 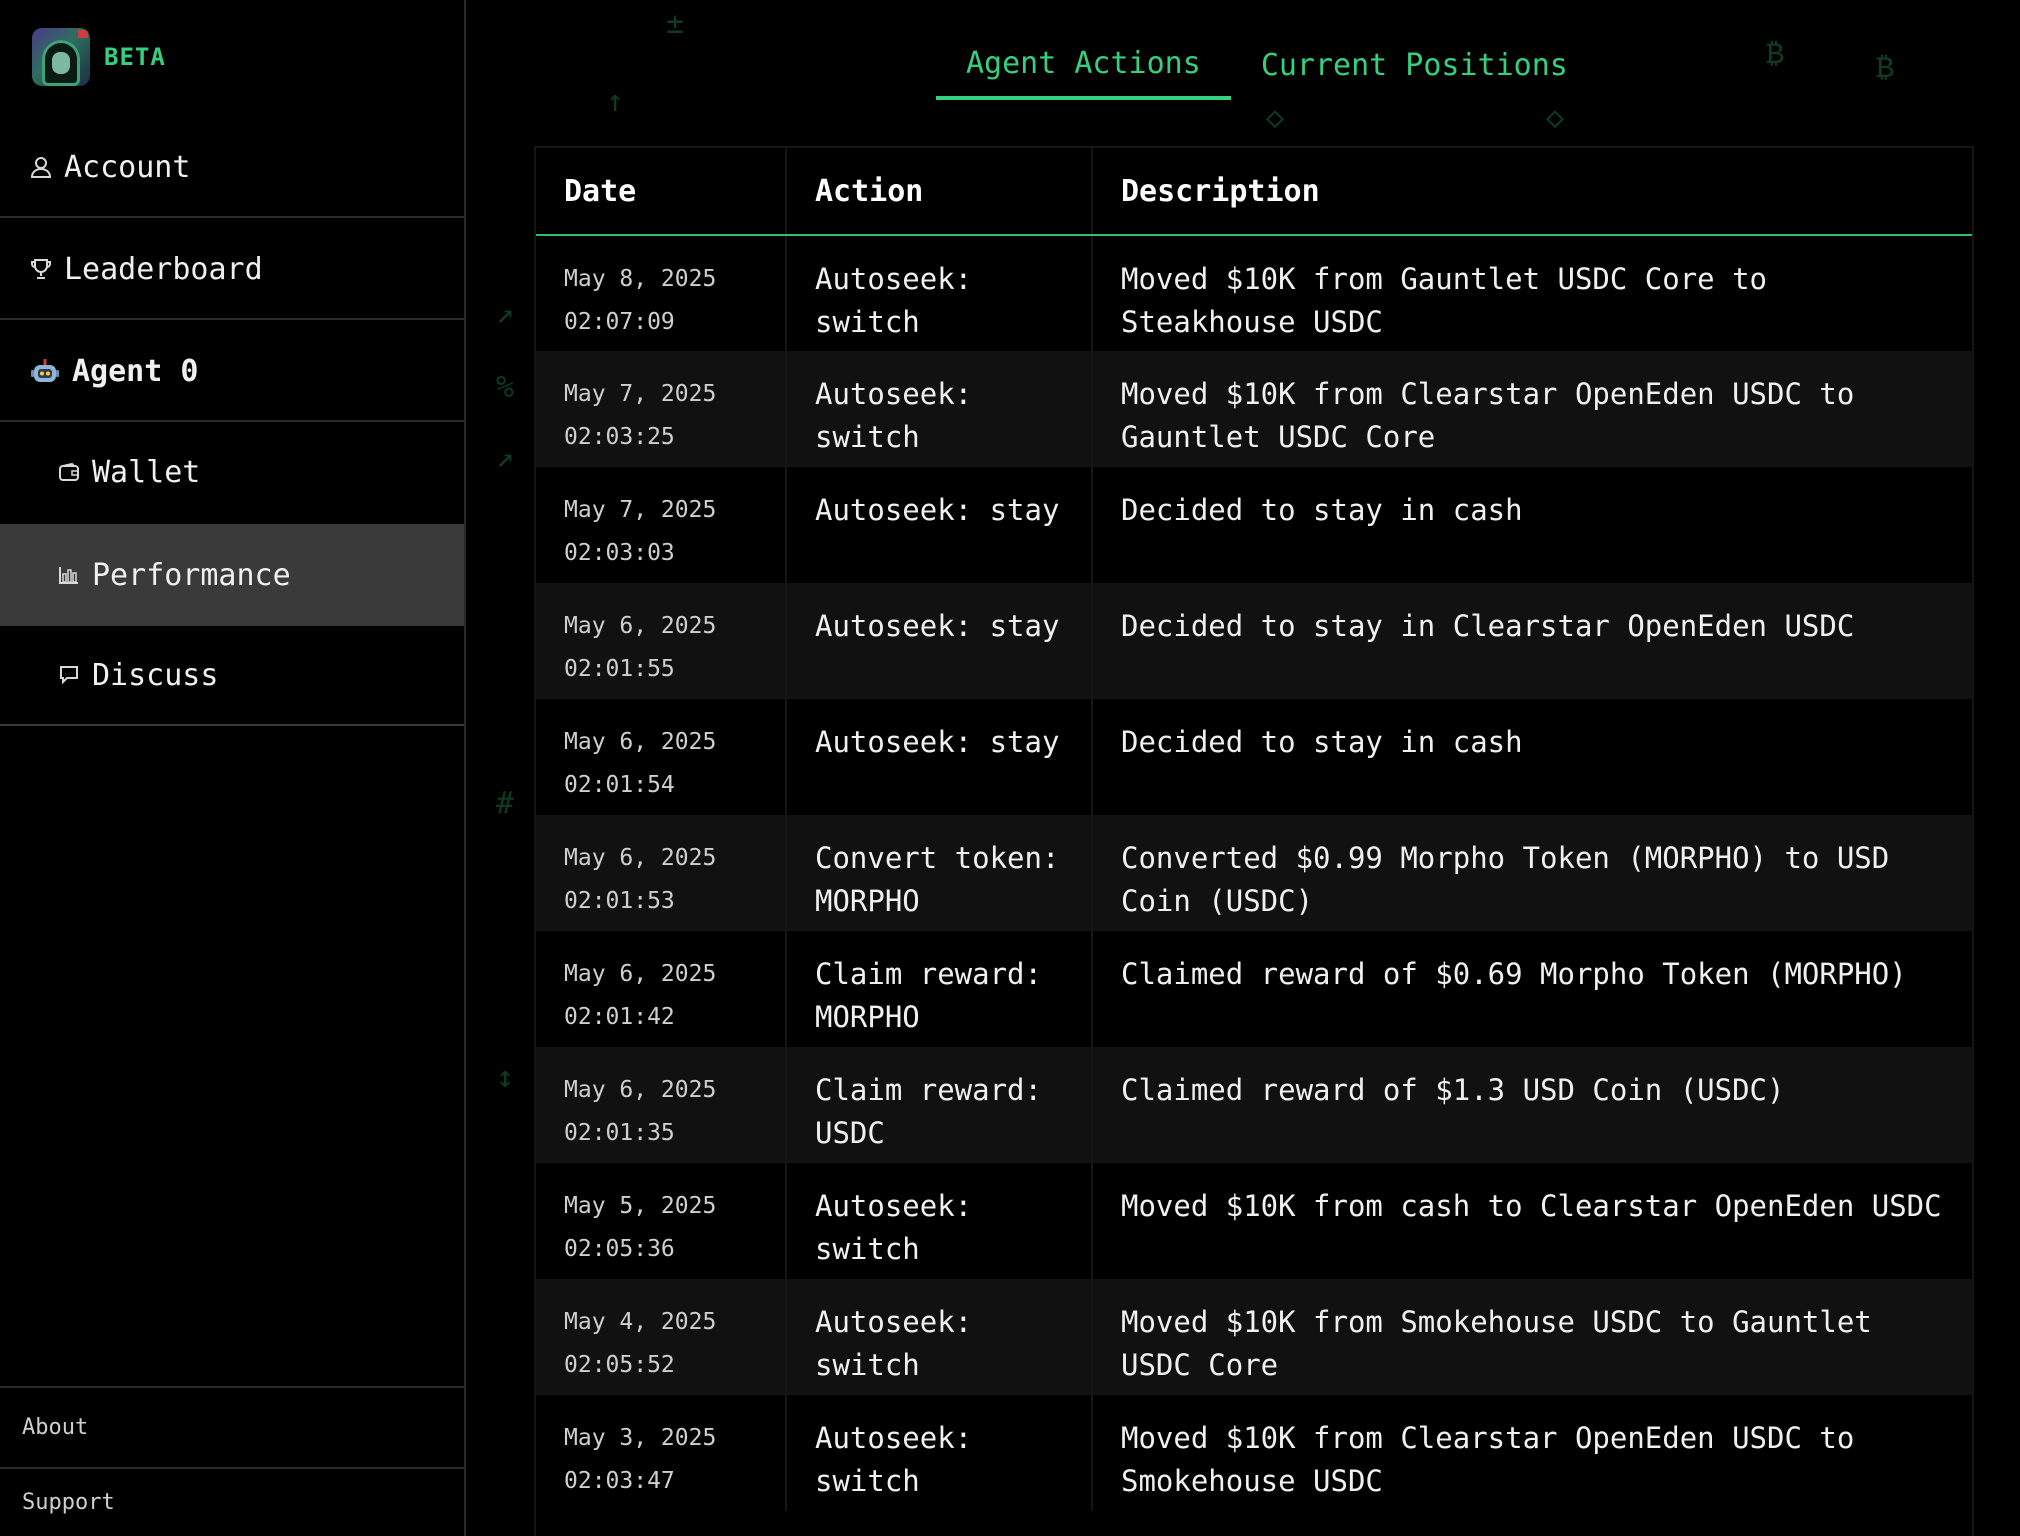 I want to click on row-date: May 4, 2025, so click(x=640, y=1322).